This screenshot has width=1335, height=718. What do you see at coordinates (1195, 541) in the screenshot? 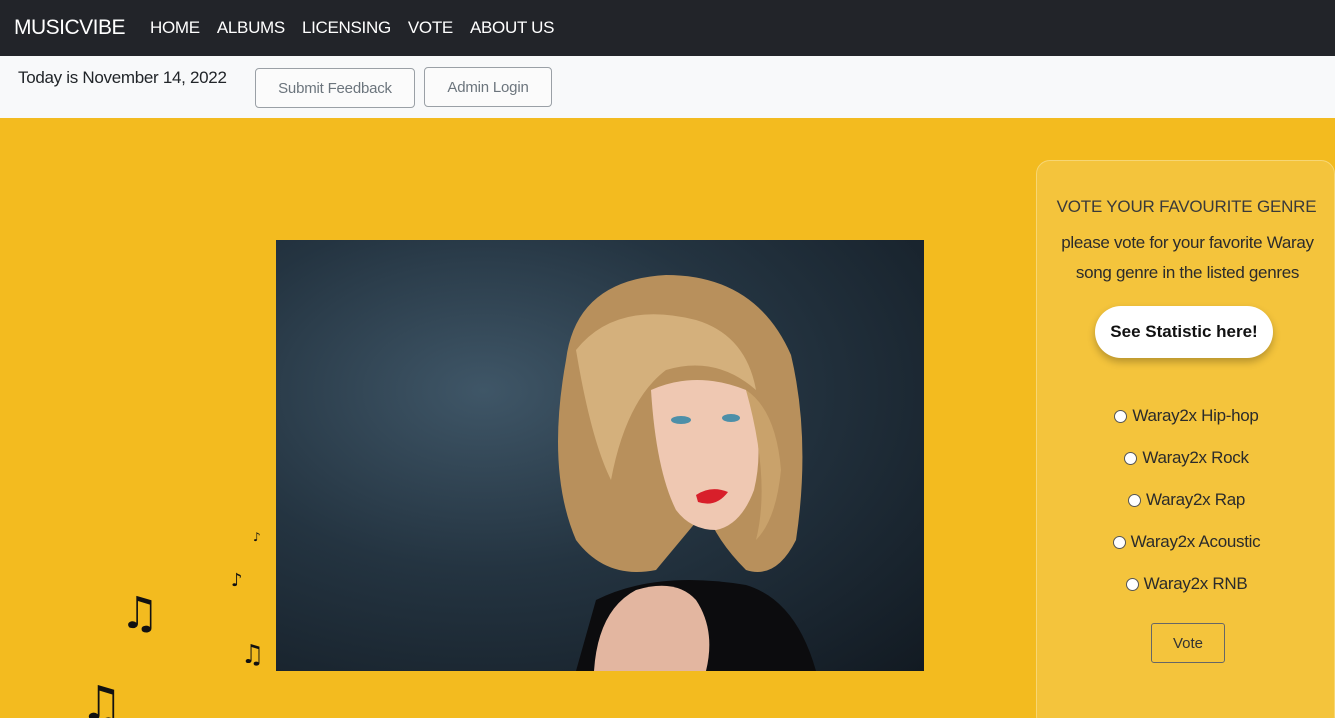
I see `genre-label: Waray2x Acoustic` at bounding box center [1195, 541].